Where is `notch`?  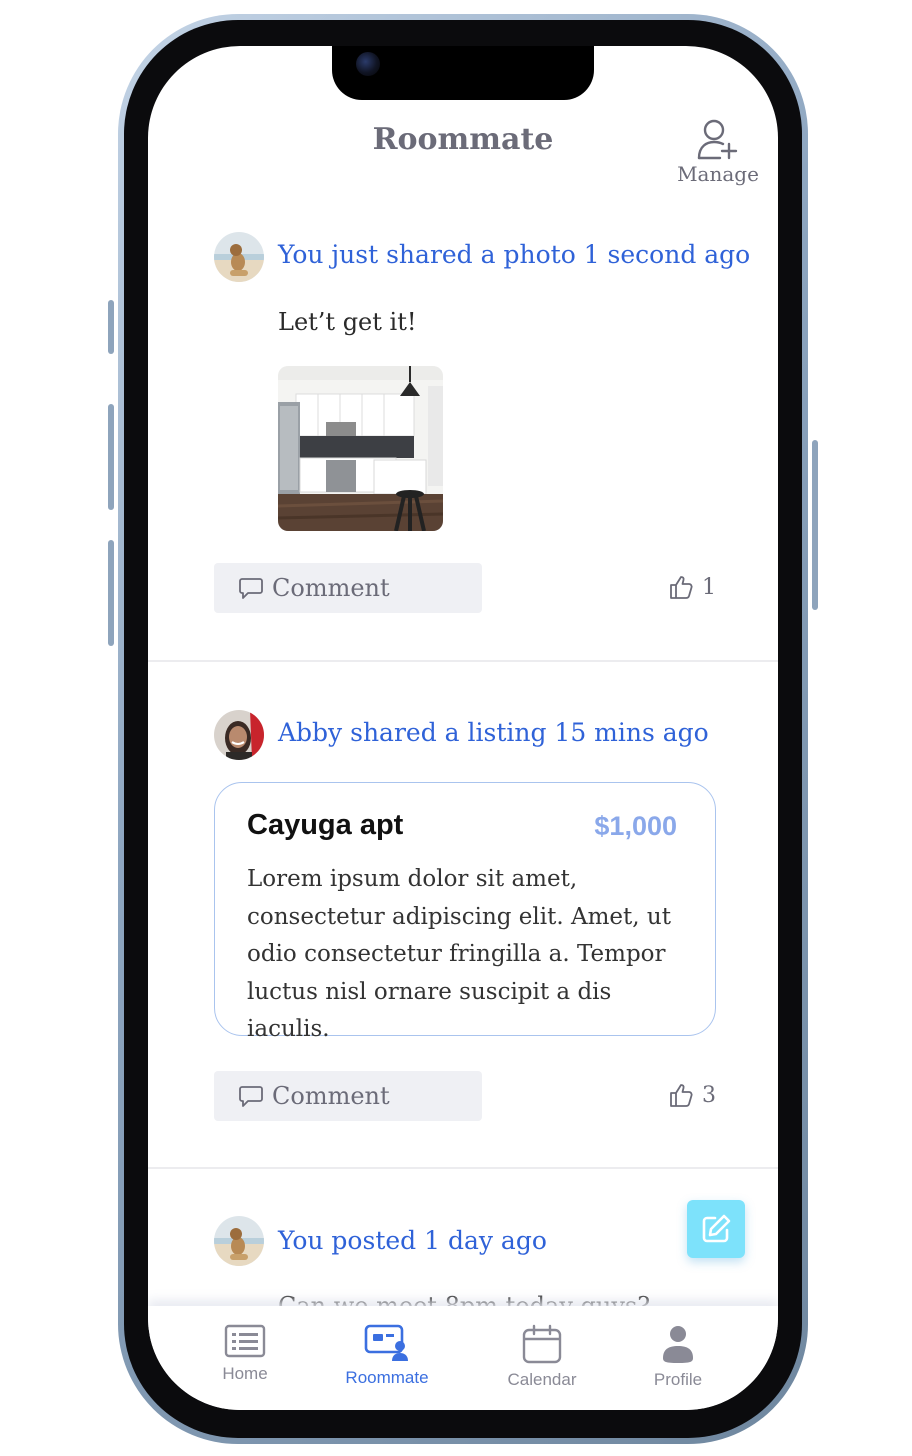 notch is located at coordinates (463, 73).